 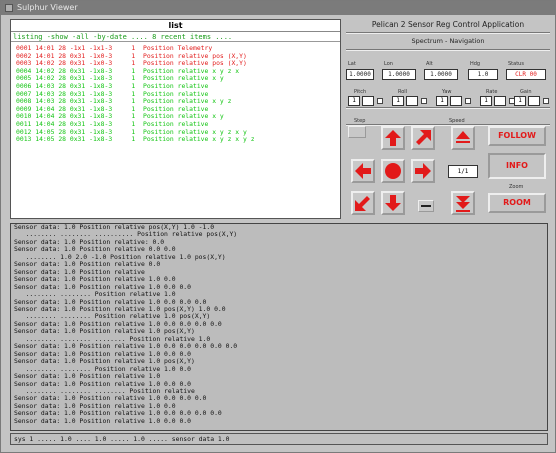 I want to click on window-title: Sulphur Viewer, so click(x=47, y=7).